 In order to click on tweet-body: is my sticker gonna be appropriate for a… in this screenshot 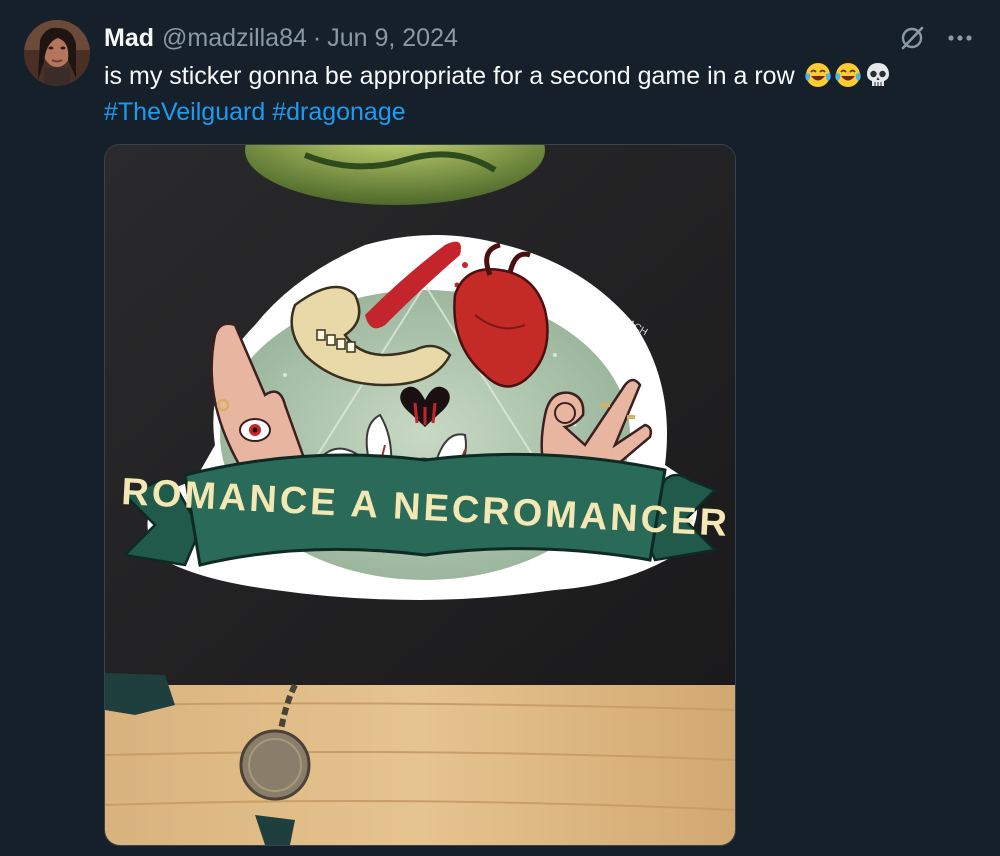, I will do `click(449, 76)`.